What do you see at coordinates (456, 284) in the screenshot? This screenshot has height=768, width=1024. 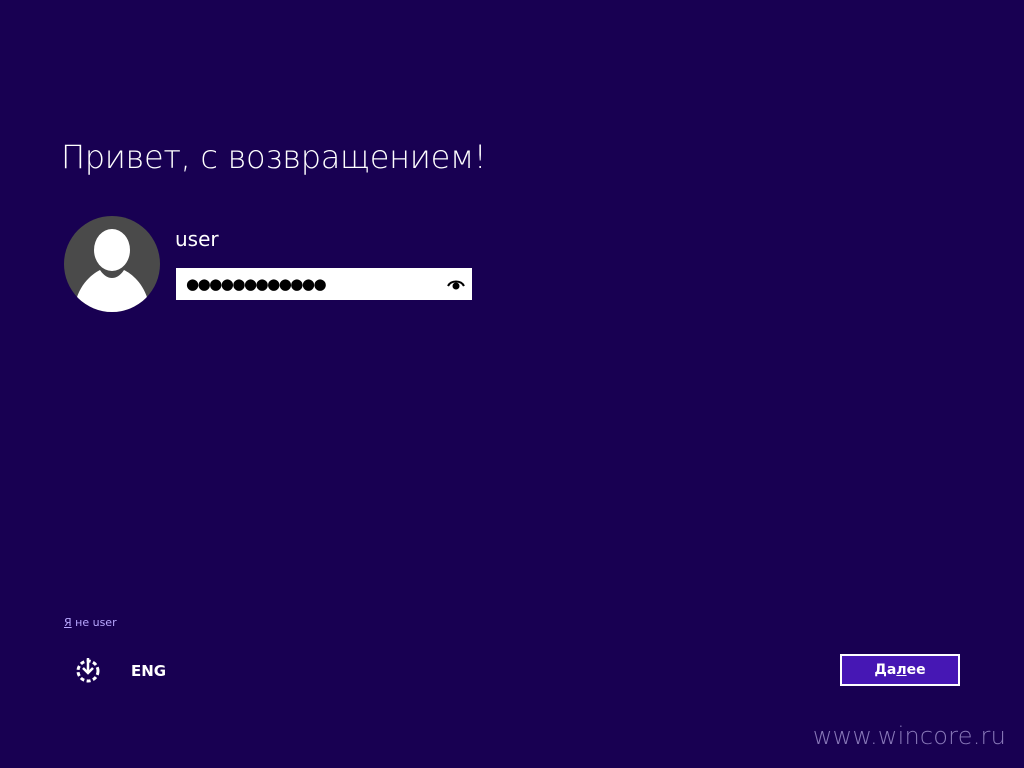 I see `eye-icon` at bounding box center [456, 284].